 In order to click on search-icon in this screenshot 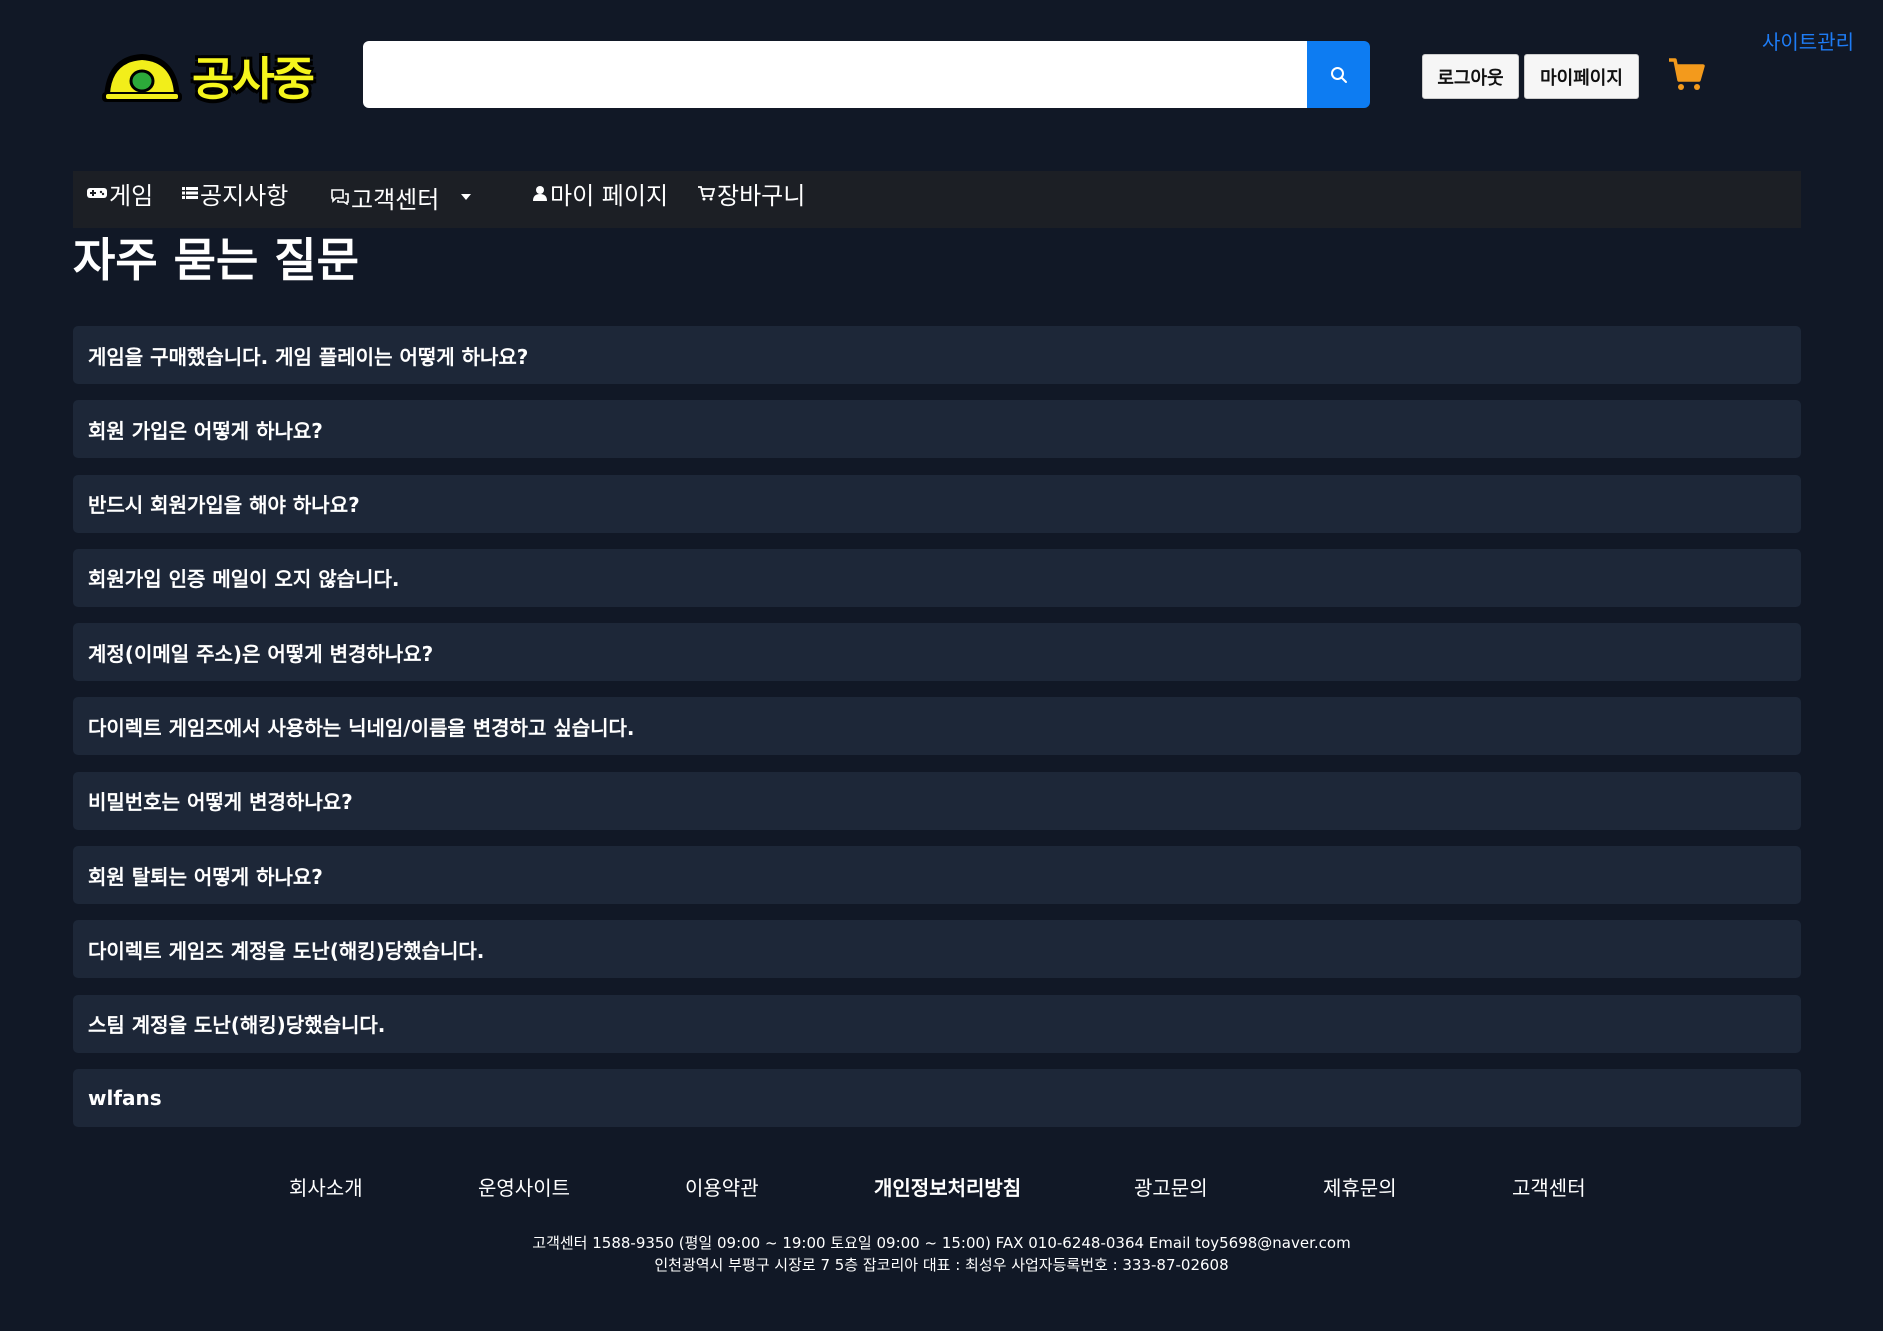, I will do `click(1338, 74)`.